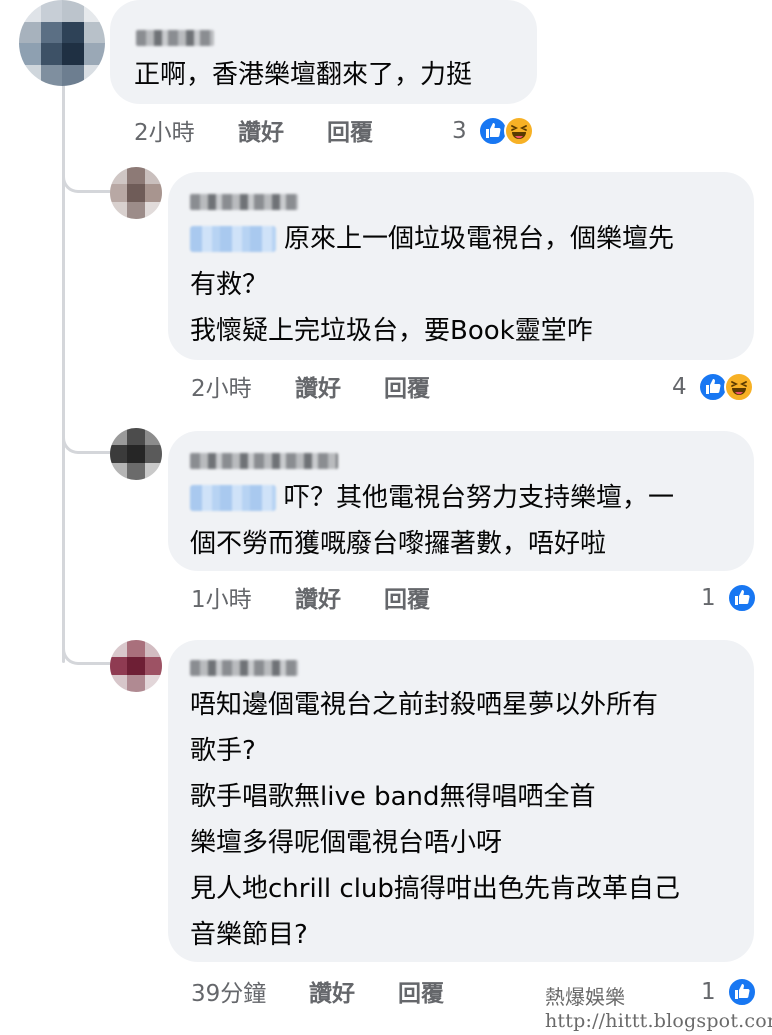 The image size is (772, 1035). I want to click on comment-bubble: 吓？其他電視台努力支持樂壇，一 個不勞而獲嘅廢台嚟攞著數，唔好啦, so click(461, 501).